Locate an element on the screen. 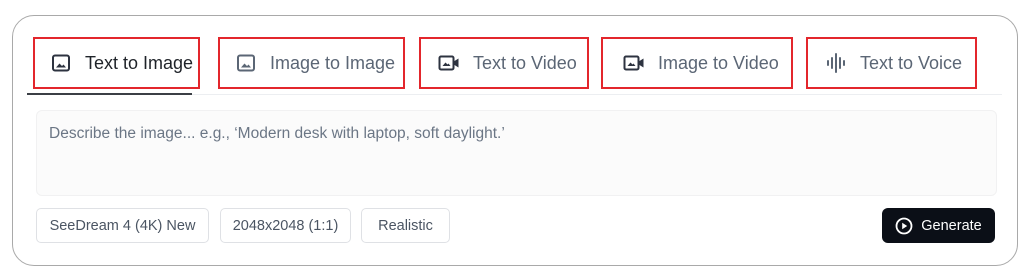  style-select-label: Realistic is located at coordinates (405, 225).